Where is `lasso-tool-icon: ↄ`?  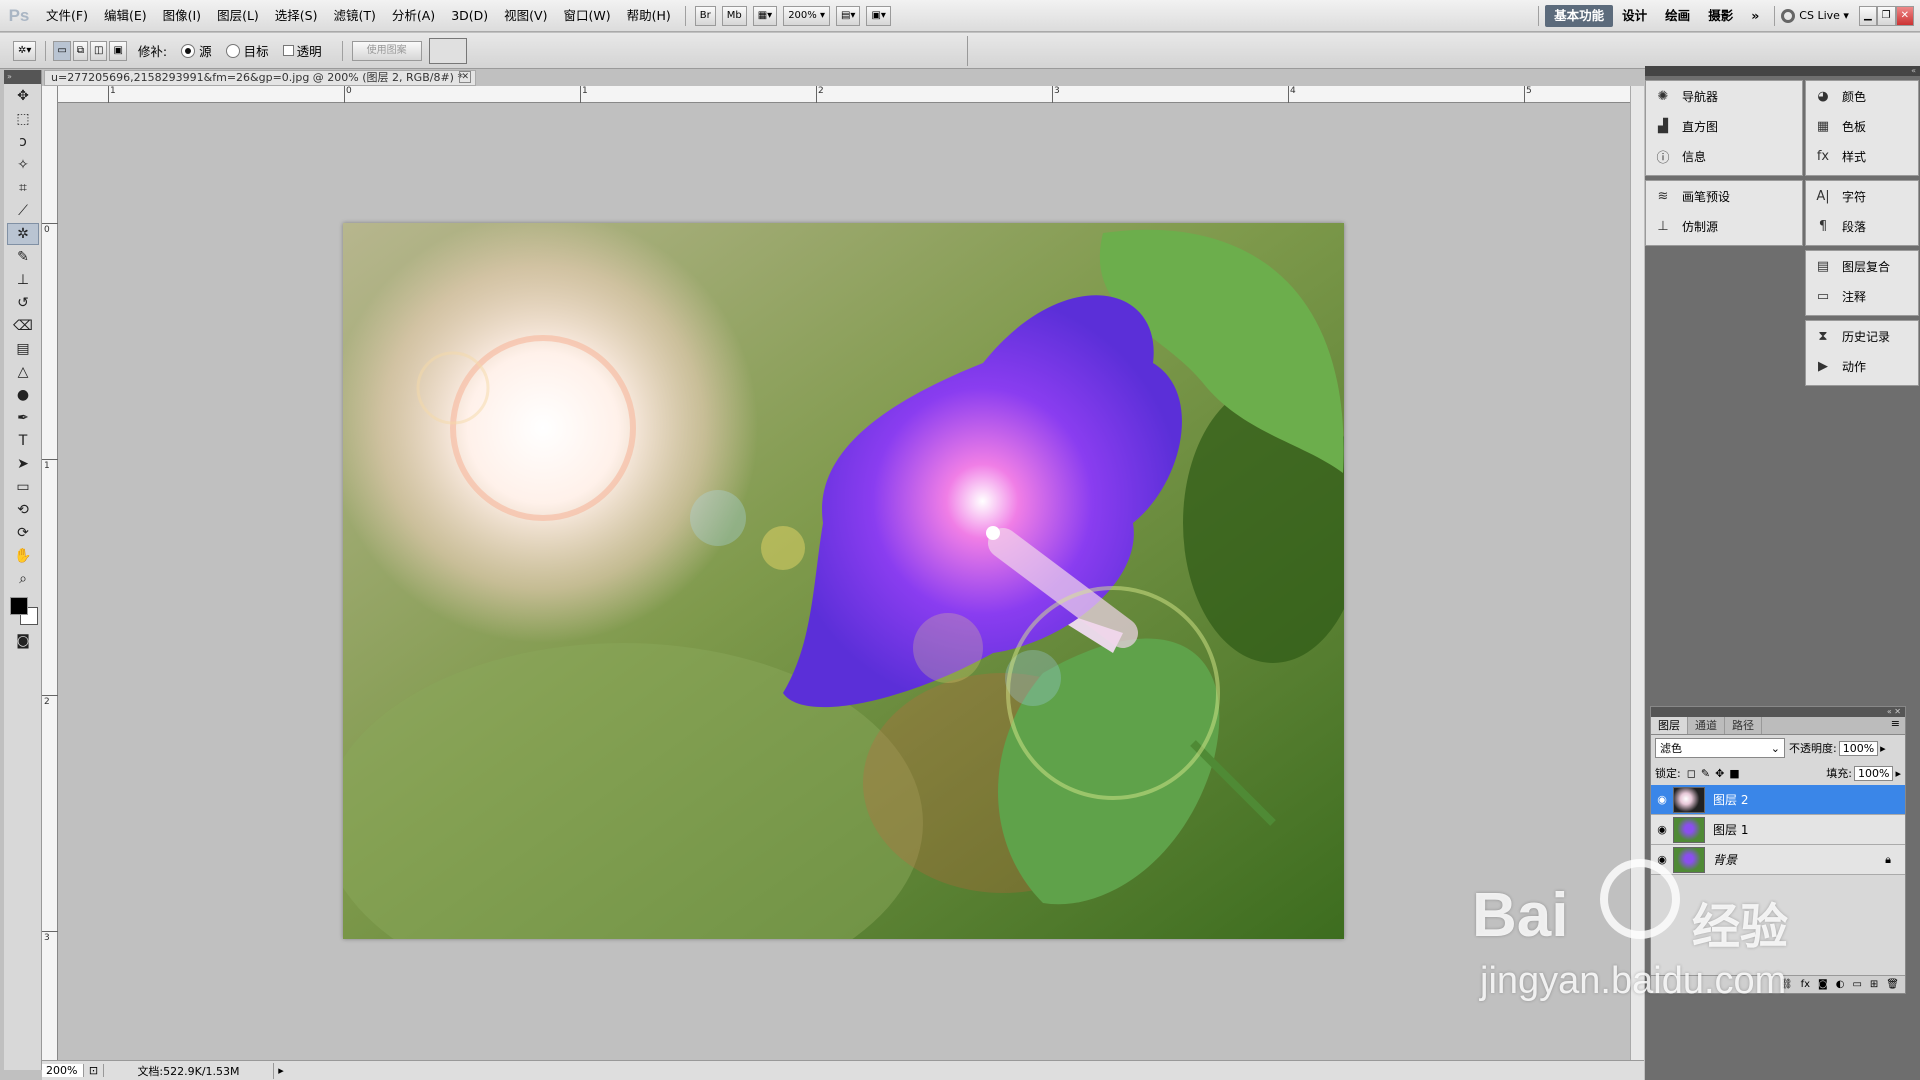 lasso-tool-icon: ↄ is located at coordinates (23, 142).